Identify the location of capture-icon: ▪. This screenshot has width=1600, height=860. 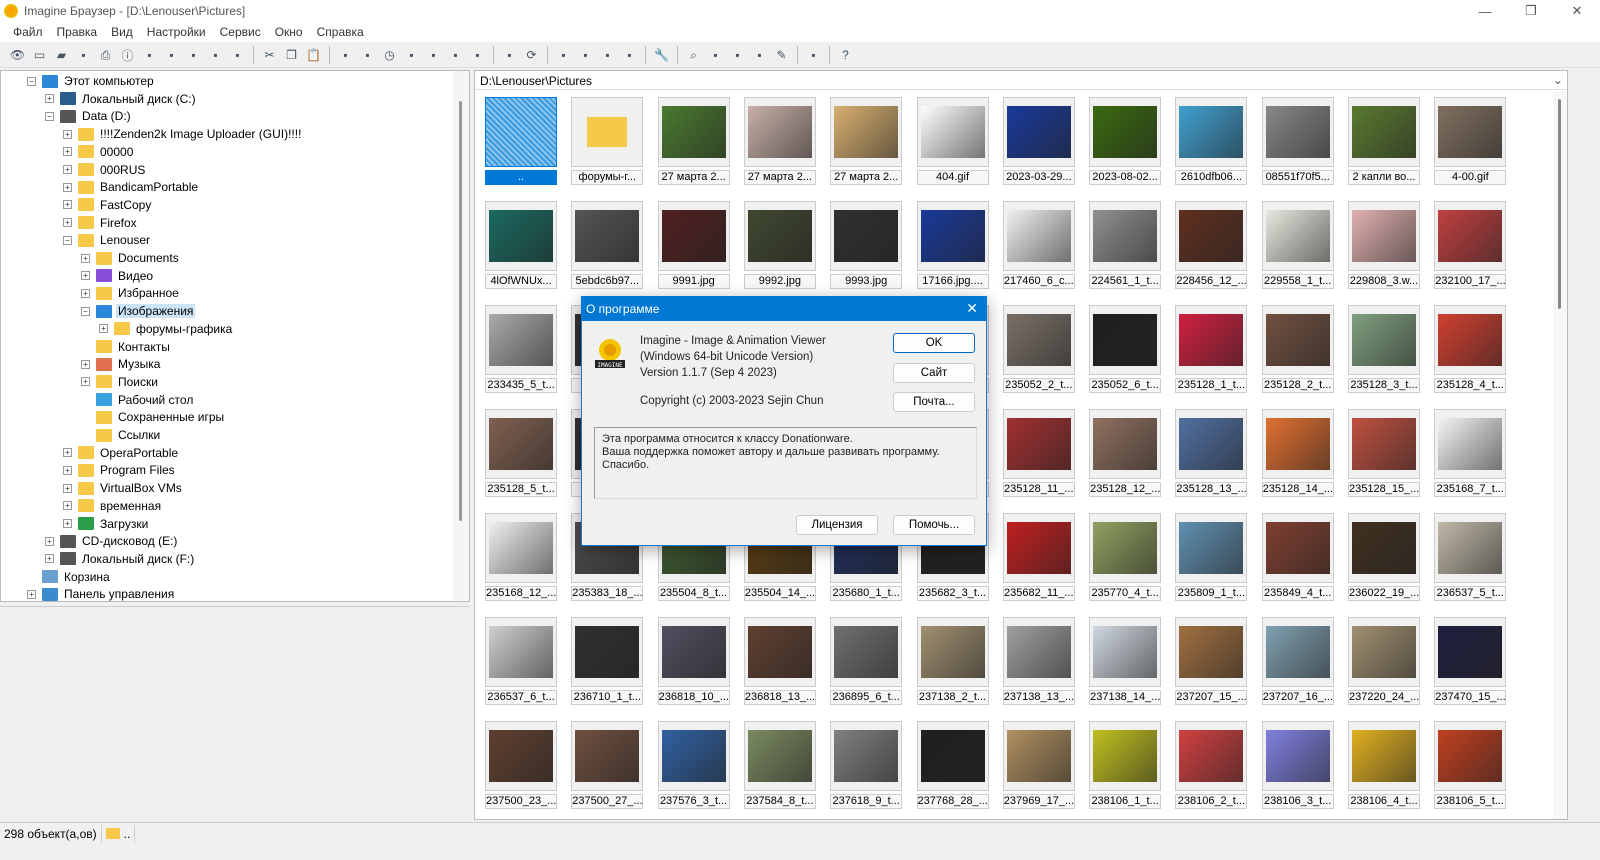
(737, 55).